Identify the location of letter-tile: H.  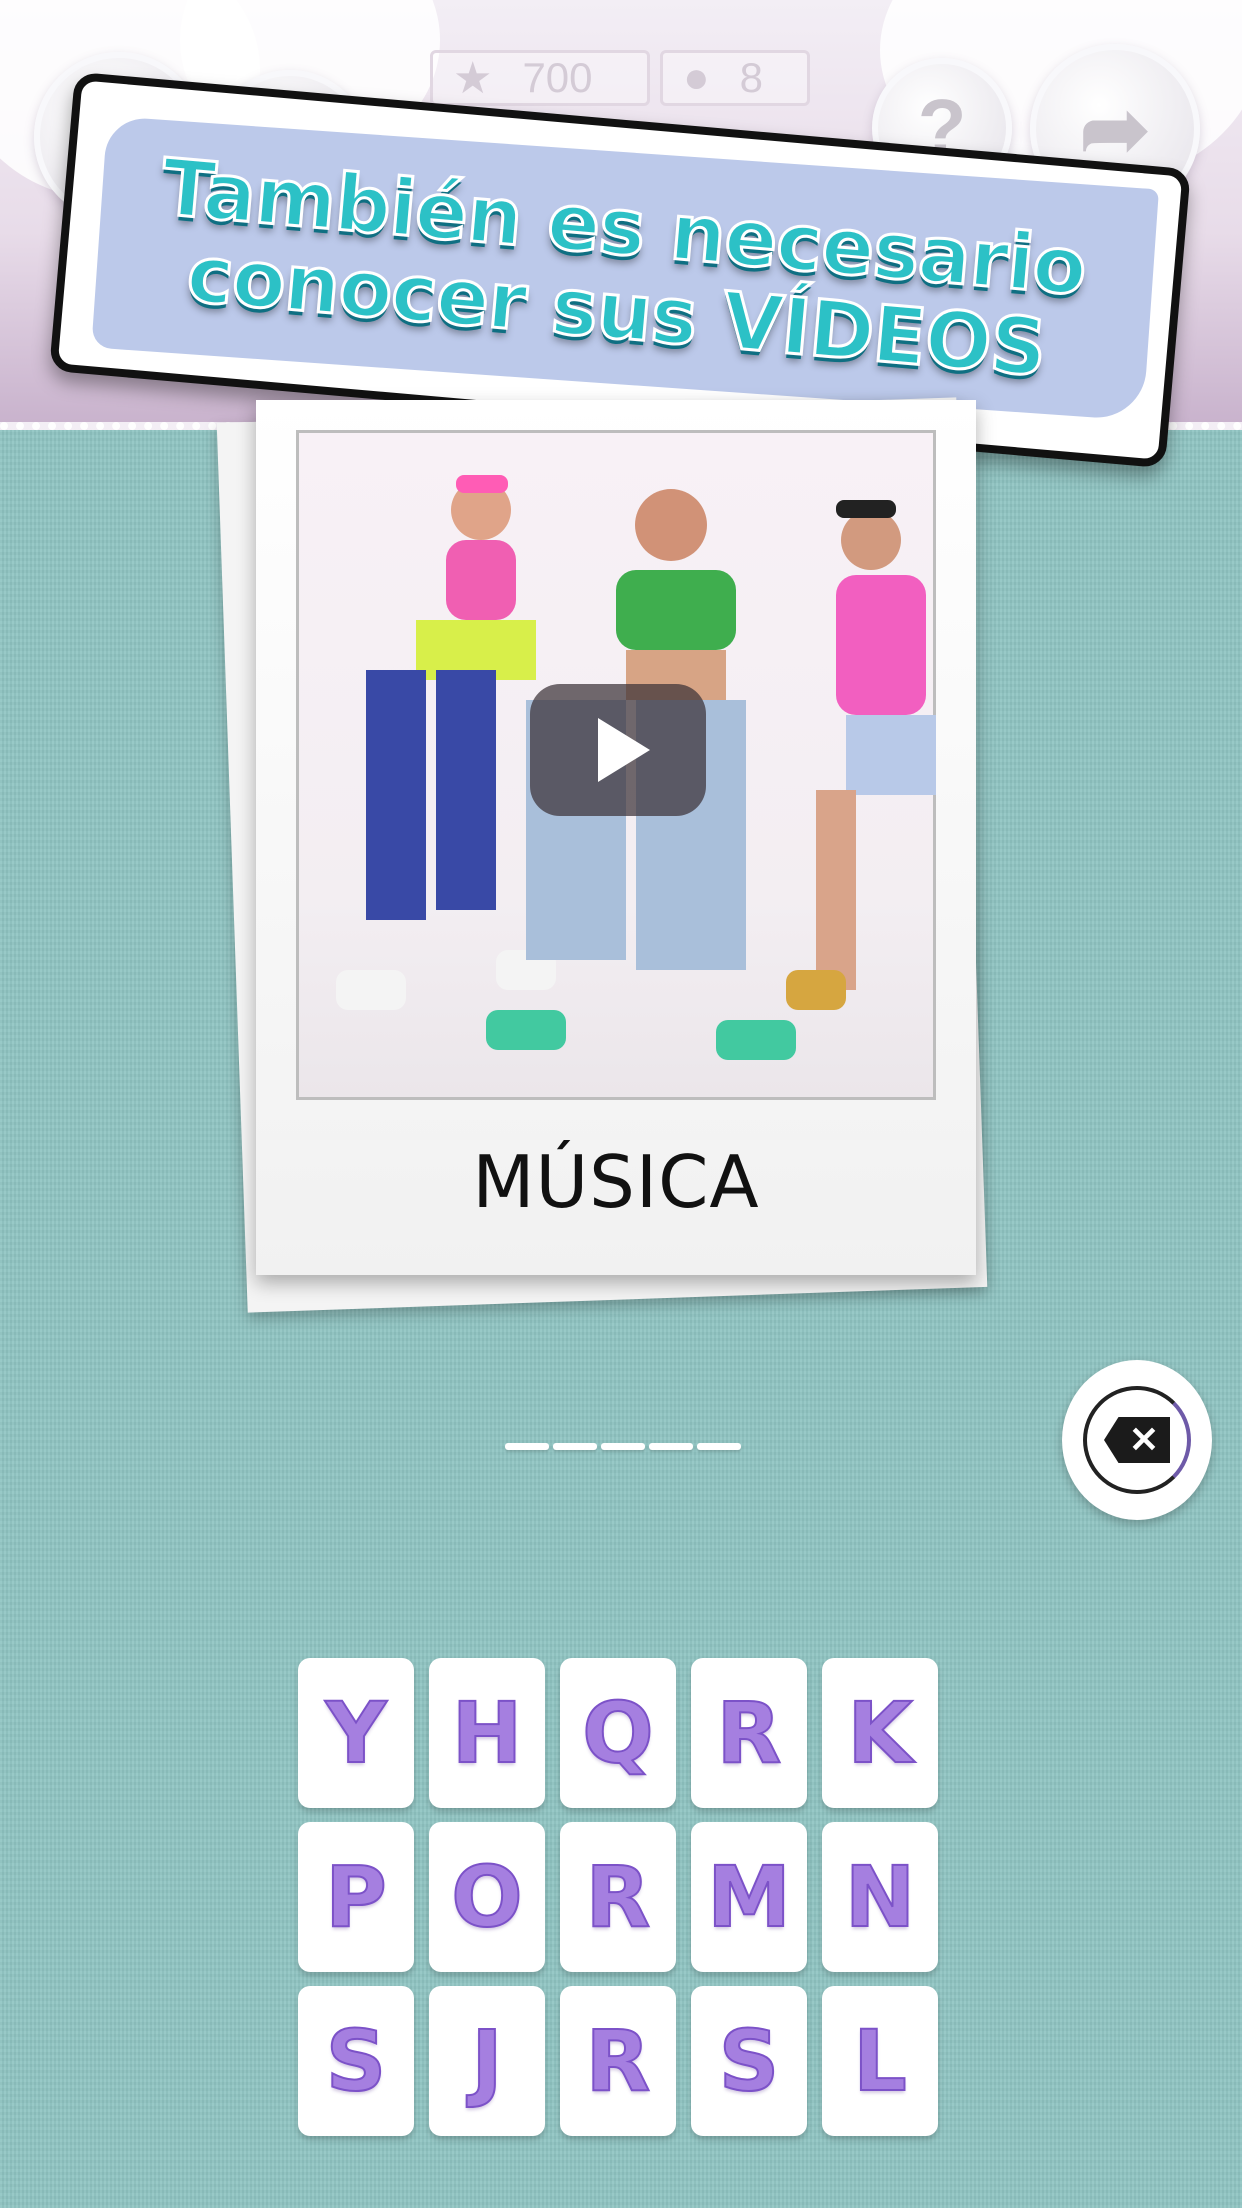
(487, 1733).